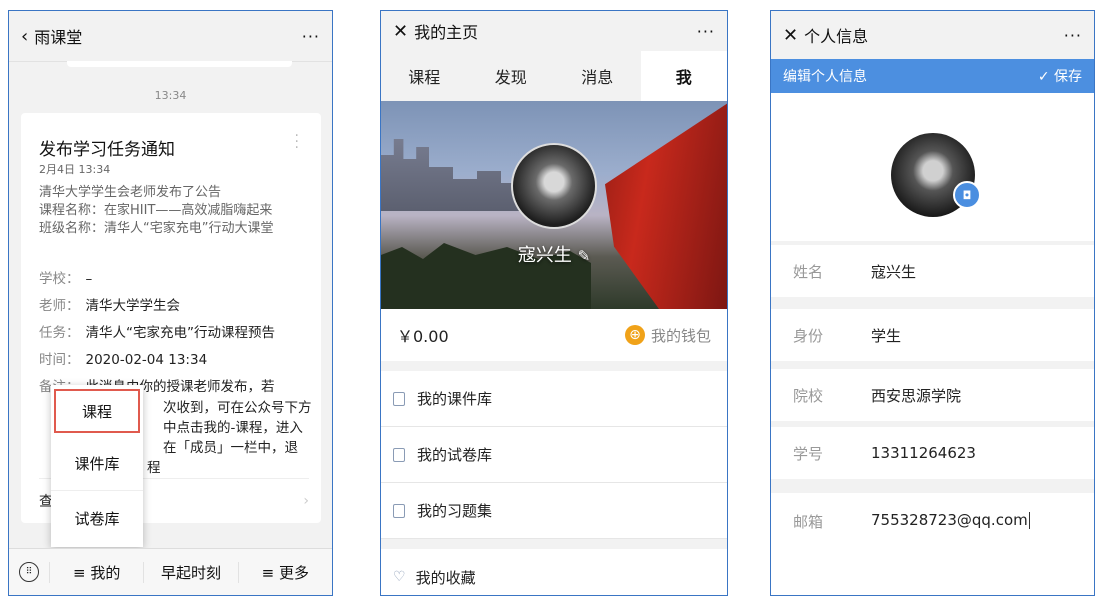 The image size is (1096, 597). Describe the element at coordinates (424, 76) in the screenshot. I see `tab-course: 课程` at that location.